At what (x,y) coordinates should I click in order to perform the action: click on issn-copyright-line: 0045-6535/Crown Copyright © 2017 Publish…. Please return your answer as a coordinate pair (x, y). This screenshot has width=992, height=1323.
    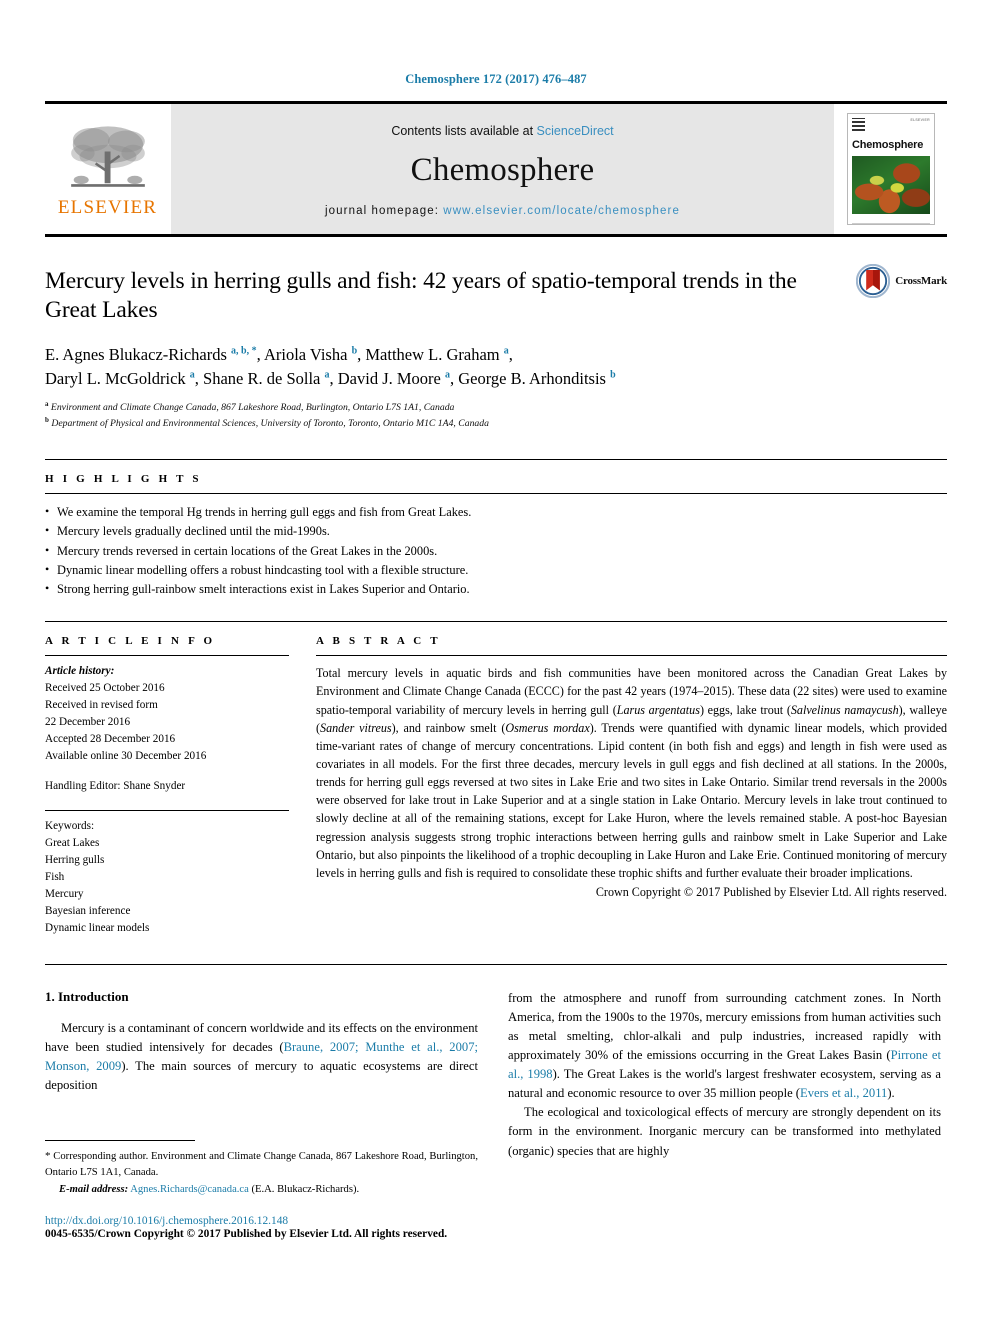
    Looking at the image, I should click on (246, 1233).